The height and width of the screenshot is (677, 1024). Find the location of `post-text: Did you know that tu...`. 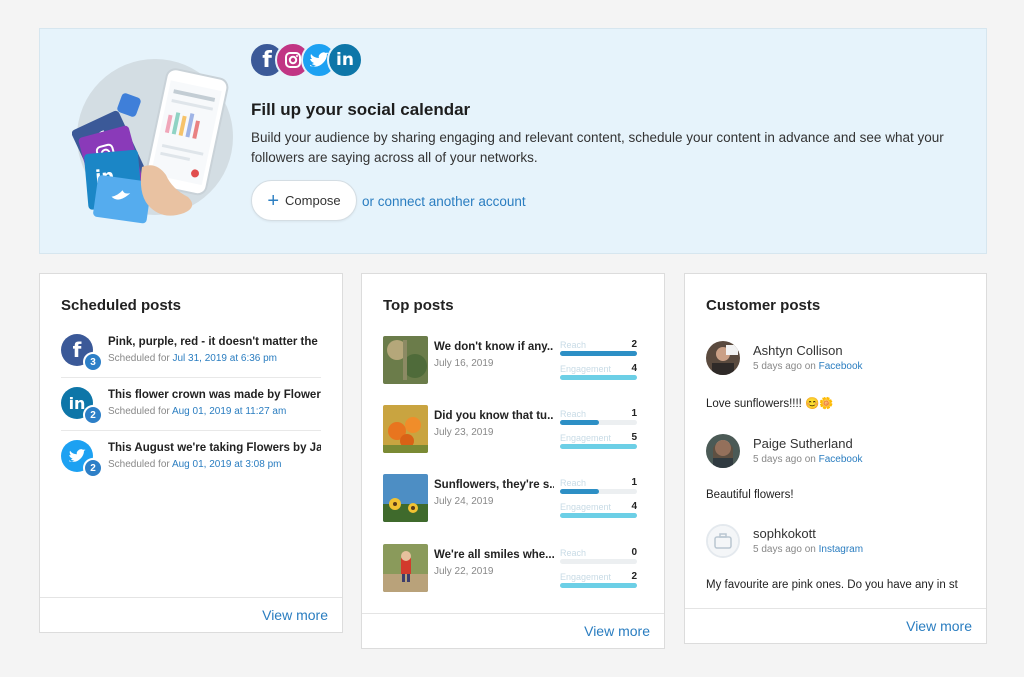

post-text: Did you know that tu... is located at coordinates (494, 416).